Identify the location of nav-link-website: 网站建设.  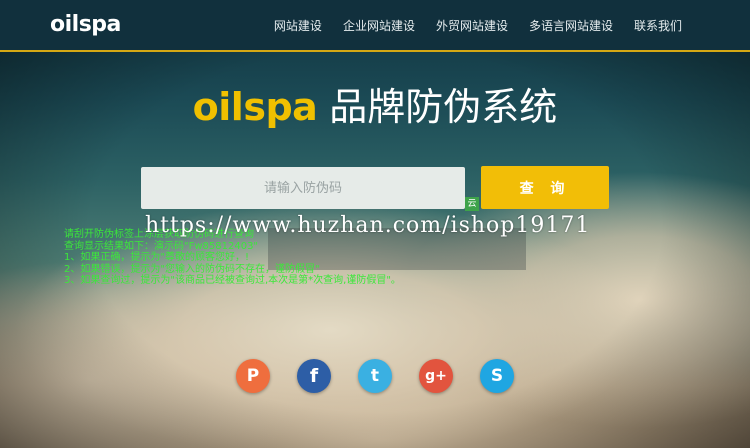
(298, 25).